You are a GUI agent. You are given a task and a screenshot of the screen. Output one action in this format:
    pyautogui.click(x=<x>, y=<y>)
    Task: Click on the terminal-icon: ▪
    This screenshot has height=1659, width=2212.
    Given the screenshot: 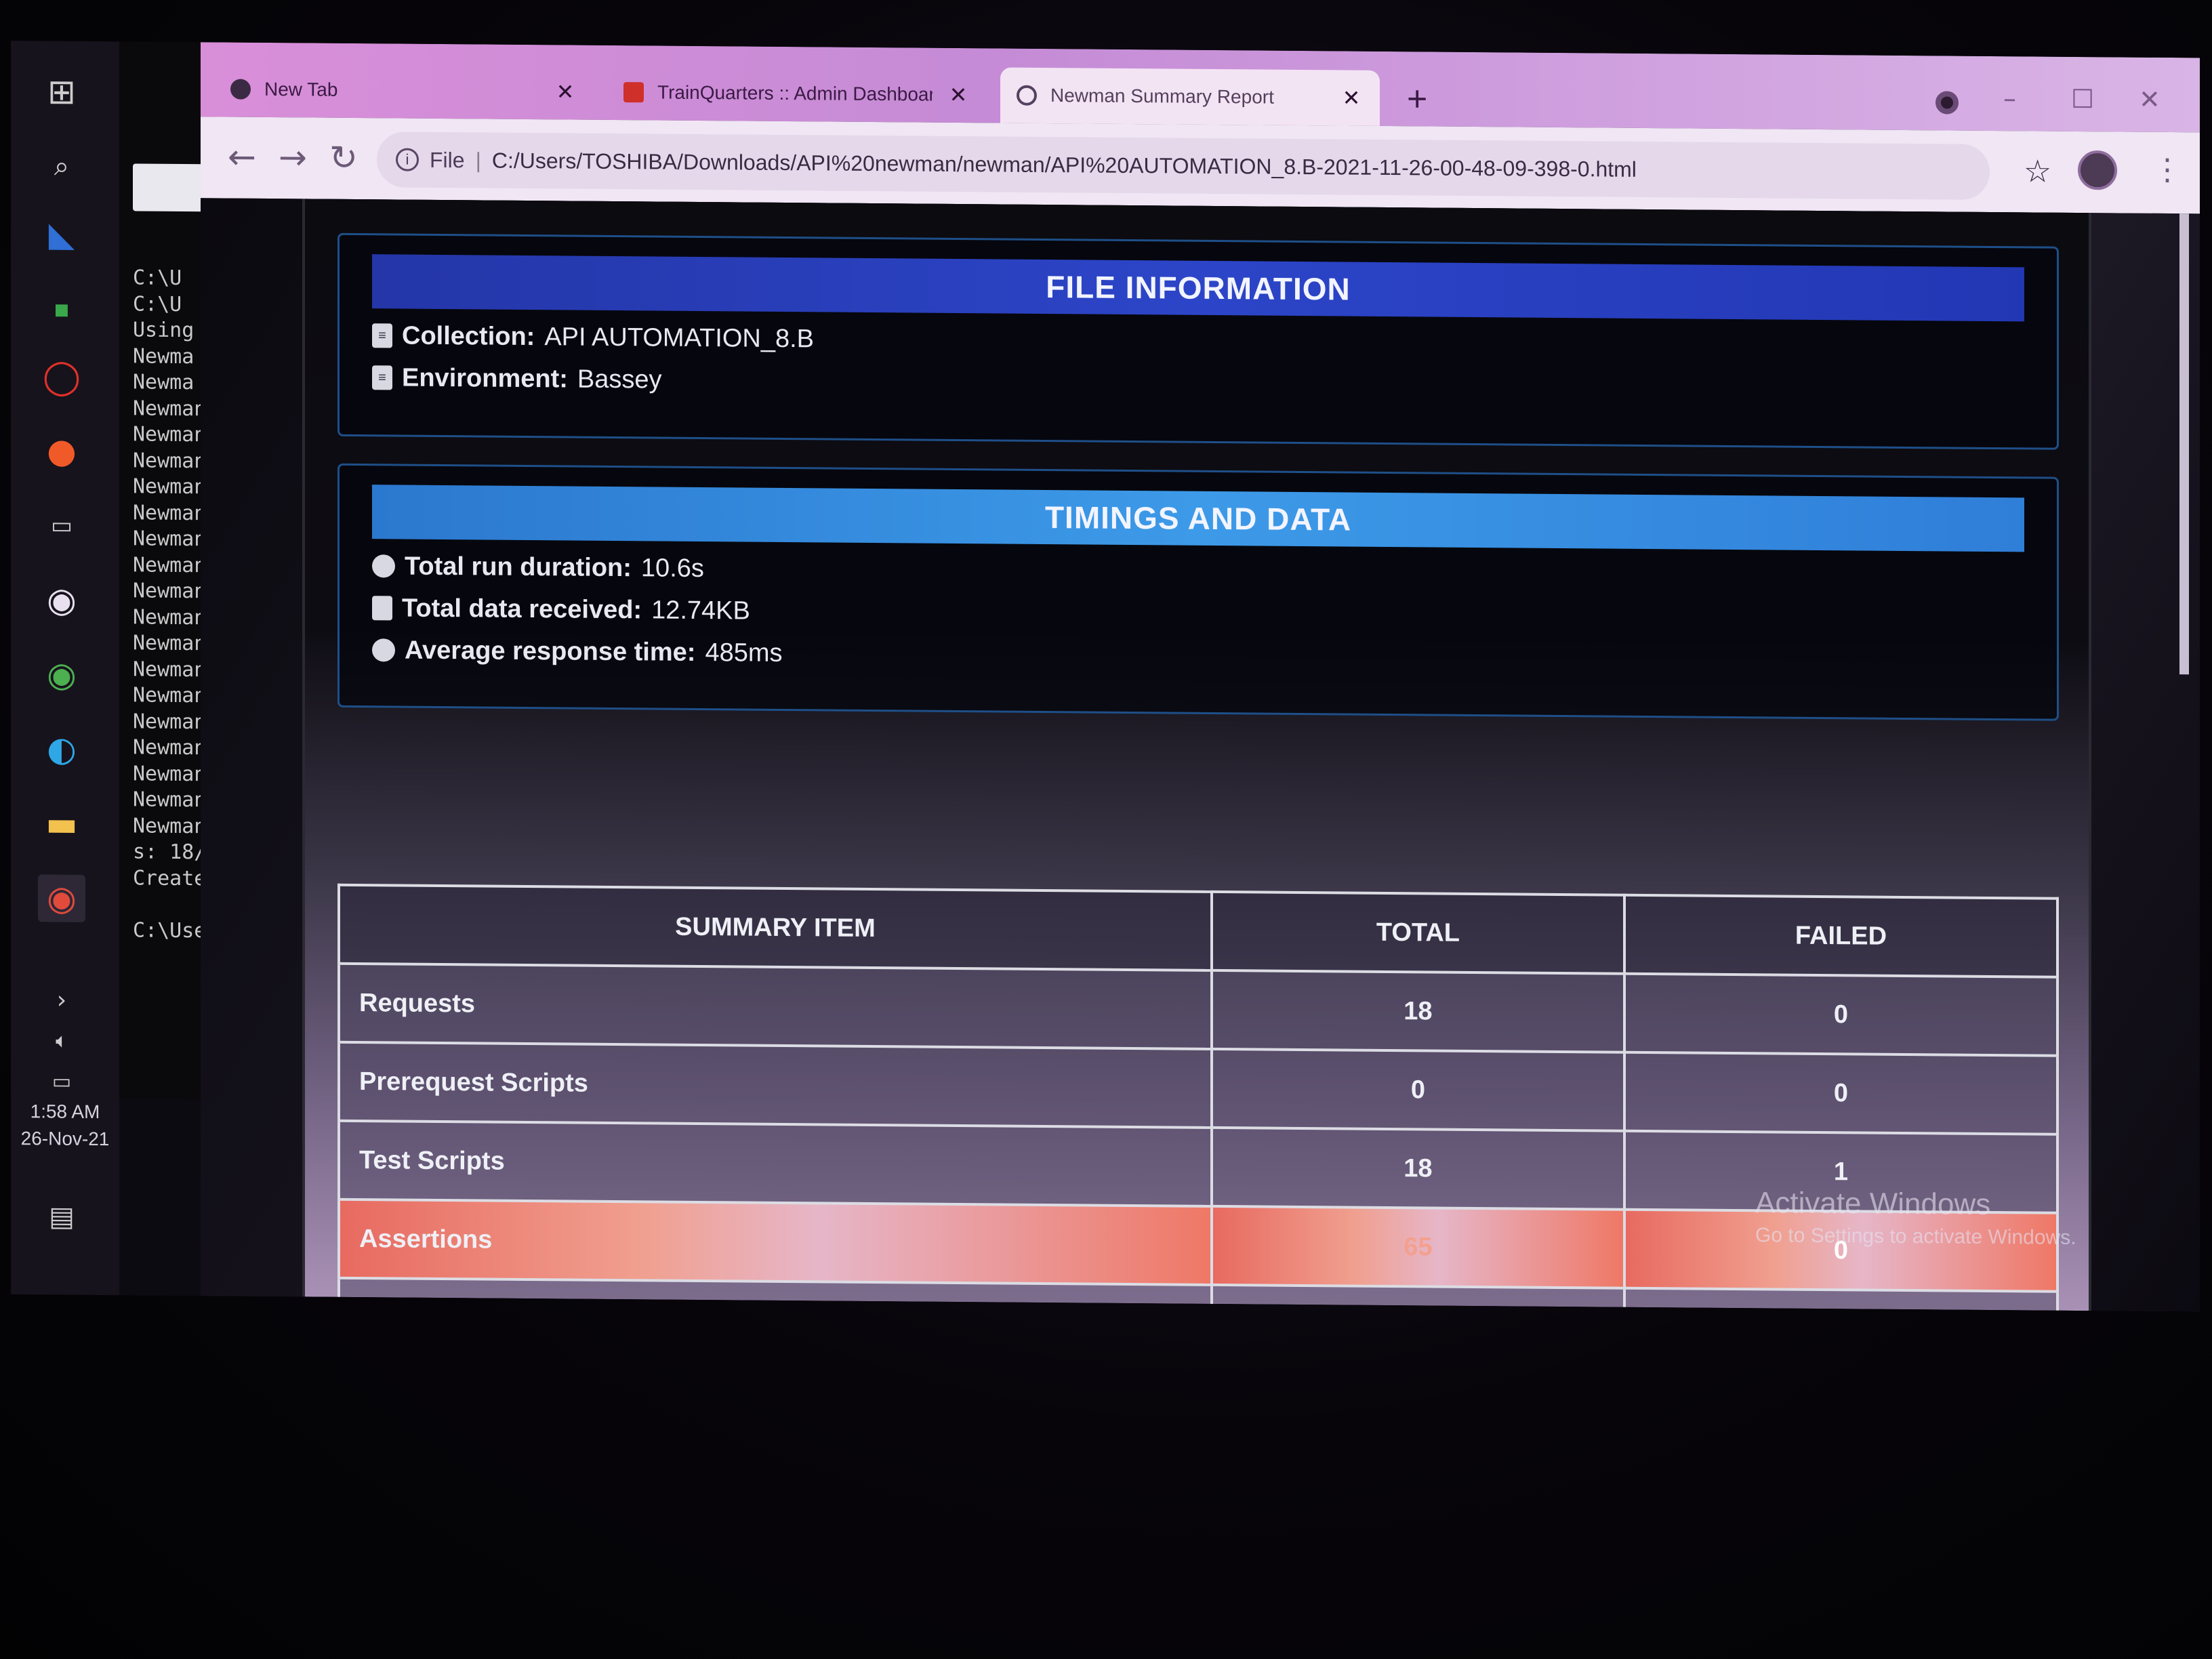 What is the action you would take?
    pyautogui.click(x=62, y=309)
    